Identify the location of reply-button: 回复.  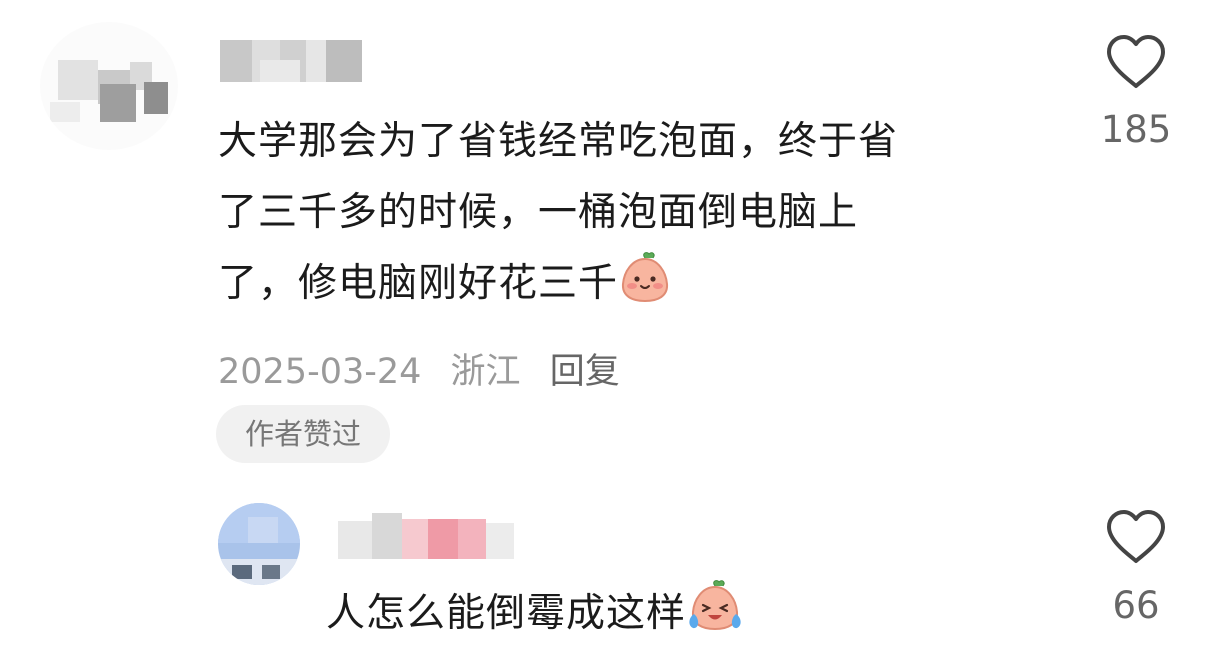
(585, 372).